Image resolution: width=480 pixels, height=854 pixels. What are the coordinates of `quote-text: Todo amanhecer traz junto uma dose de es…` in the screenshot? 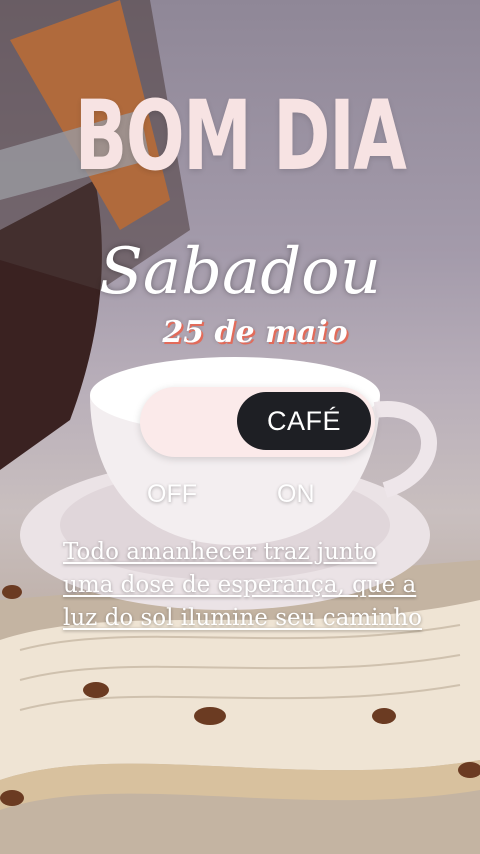 It's located at (242, 585).